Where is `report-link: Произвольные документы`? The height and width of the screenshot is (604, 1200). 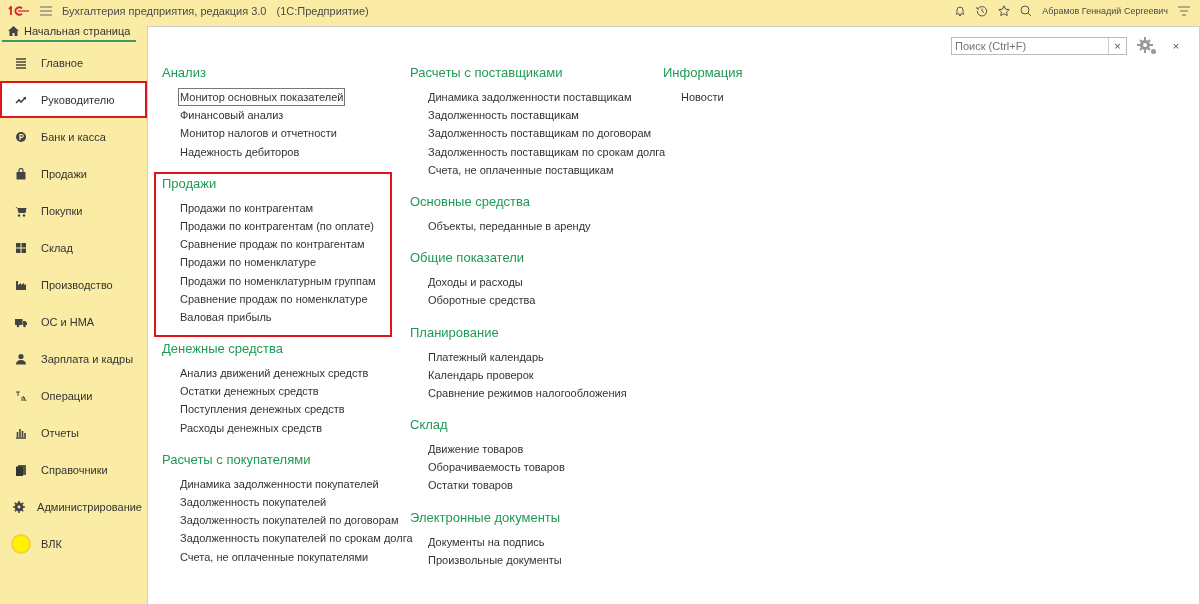 report-link: Произвольные документы is located at coordinates (495, 559).